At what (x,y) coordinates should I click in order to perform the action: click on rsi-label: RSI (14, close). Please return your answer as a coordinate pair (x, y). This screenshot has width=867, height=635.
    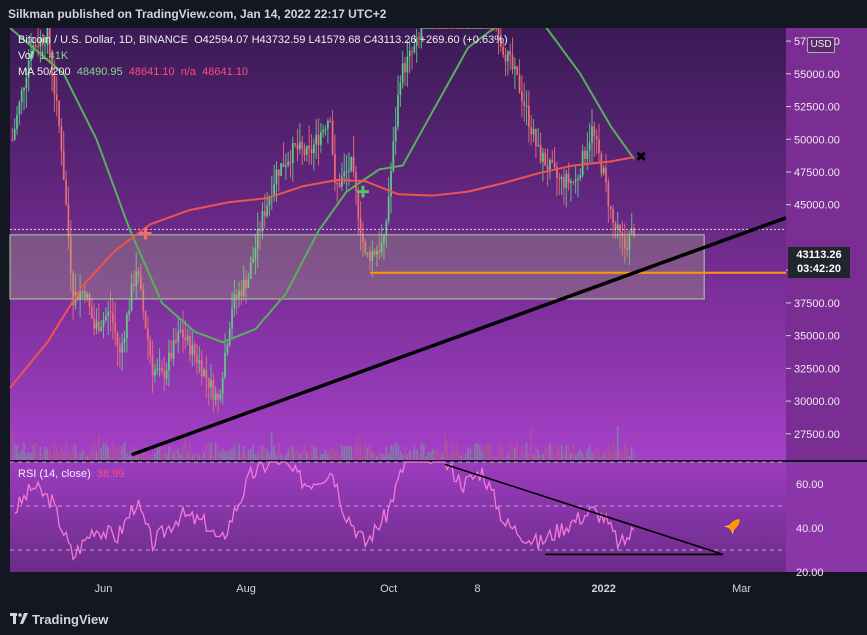
    Looking at the image, I should click on (54, 474).